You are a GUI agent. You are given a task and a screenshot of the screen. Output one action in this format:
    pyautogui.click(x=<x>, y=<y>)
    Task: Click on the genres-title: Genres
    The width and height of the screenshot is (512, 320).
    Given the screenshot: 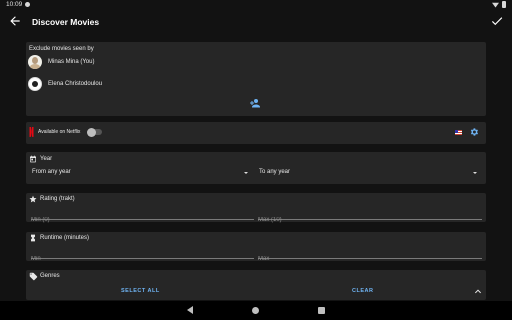 What is the action you would take?
    pyautogui.click(x=50, y=276)
    